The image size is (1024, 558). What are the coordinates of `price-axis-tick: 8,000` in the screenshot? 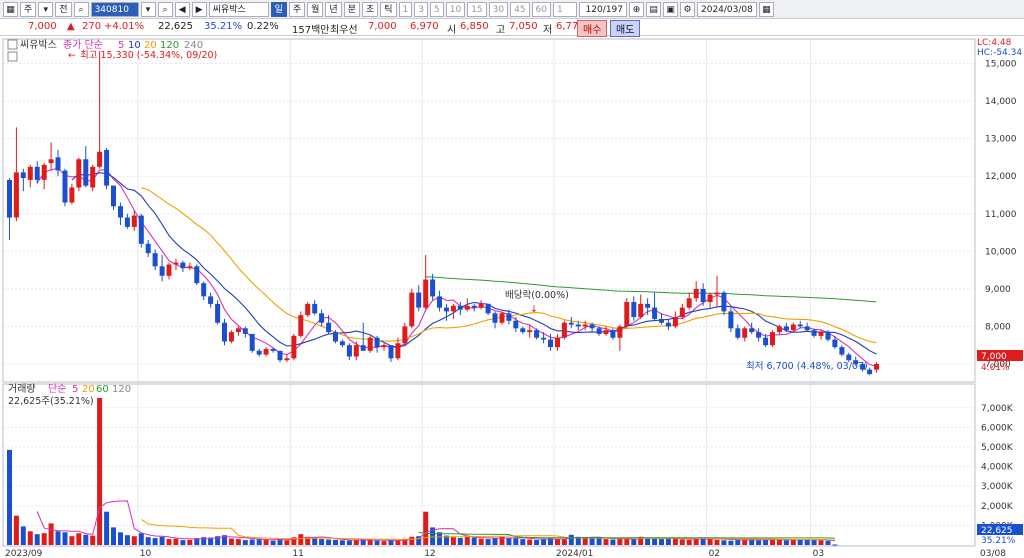 It's located at (998, 327).